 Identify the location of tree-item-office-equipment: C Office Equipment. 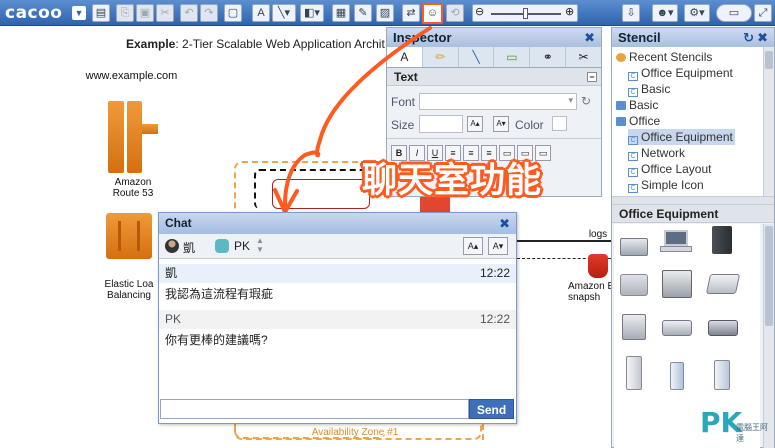
(681, 137).